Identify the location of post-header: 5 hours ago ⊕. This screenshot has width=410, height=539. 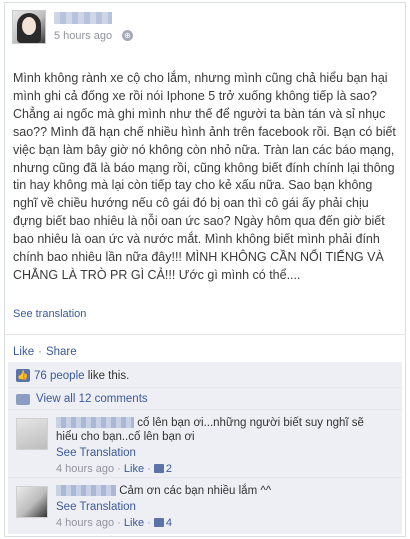
(202, 30).